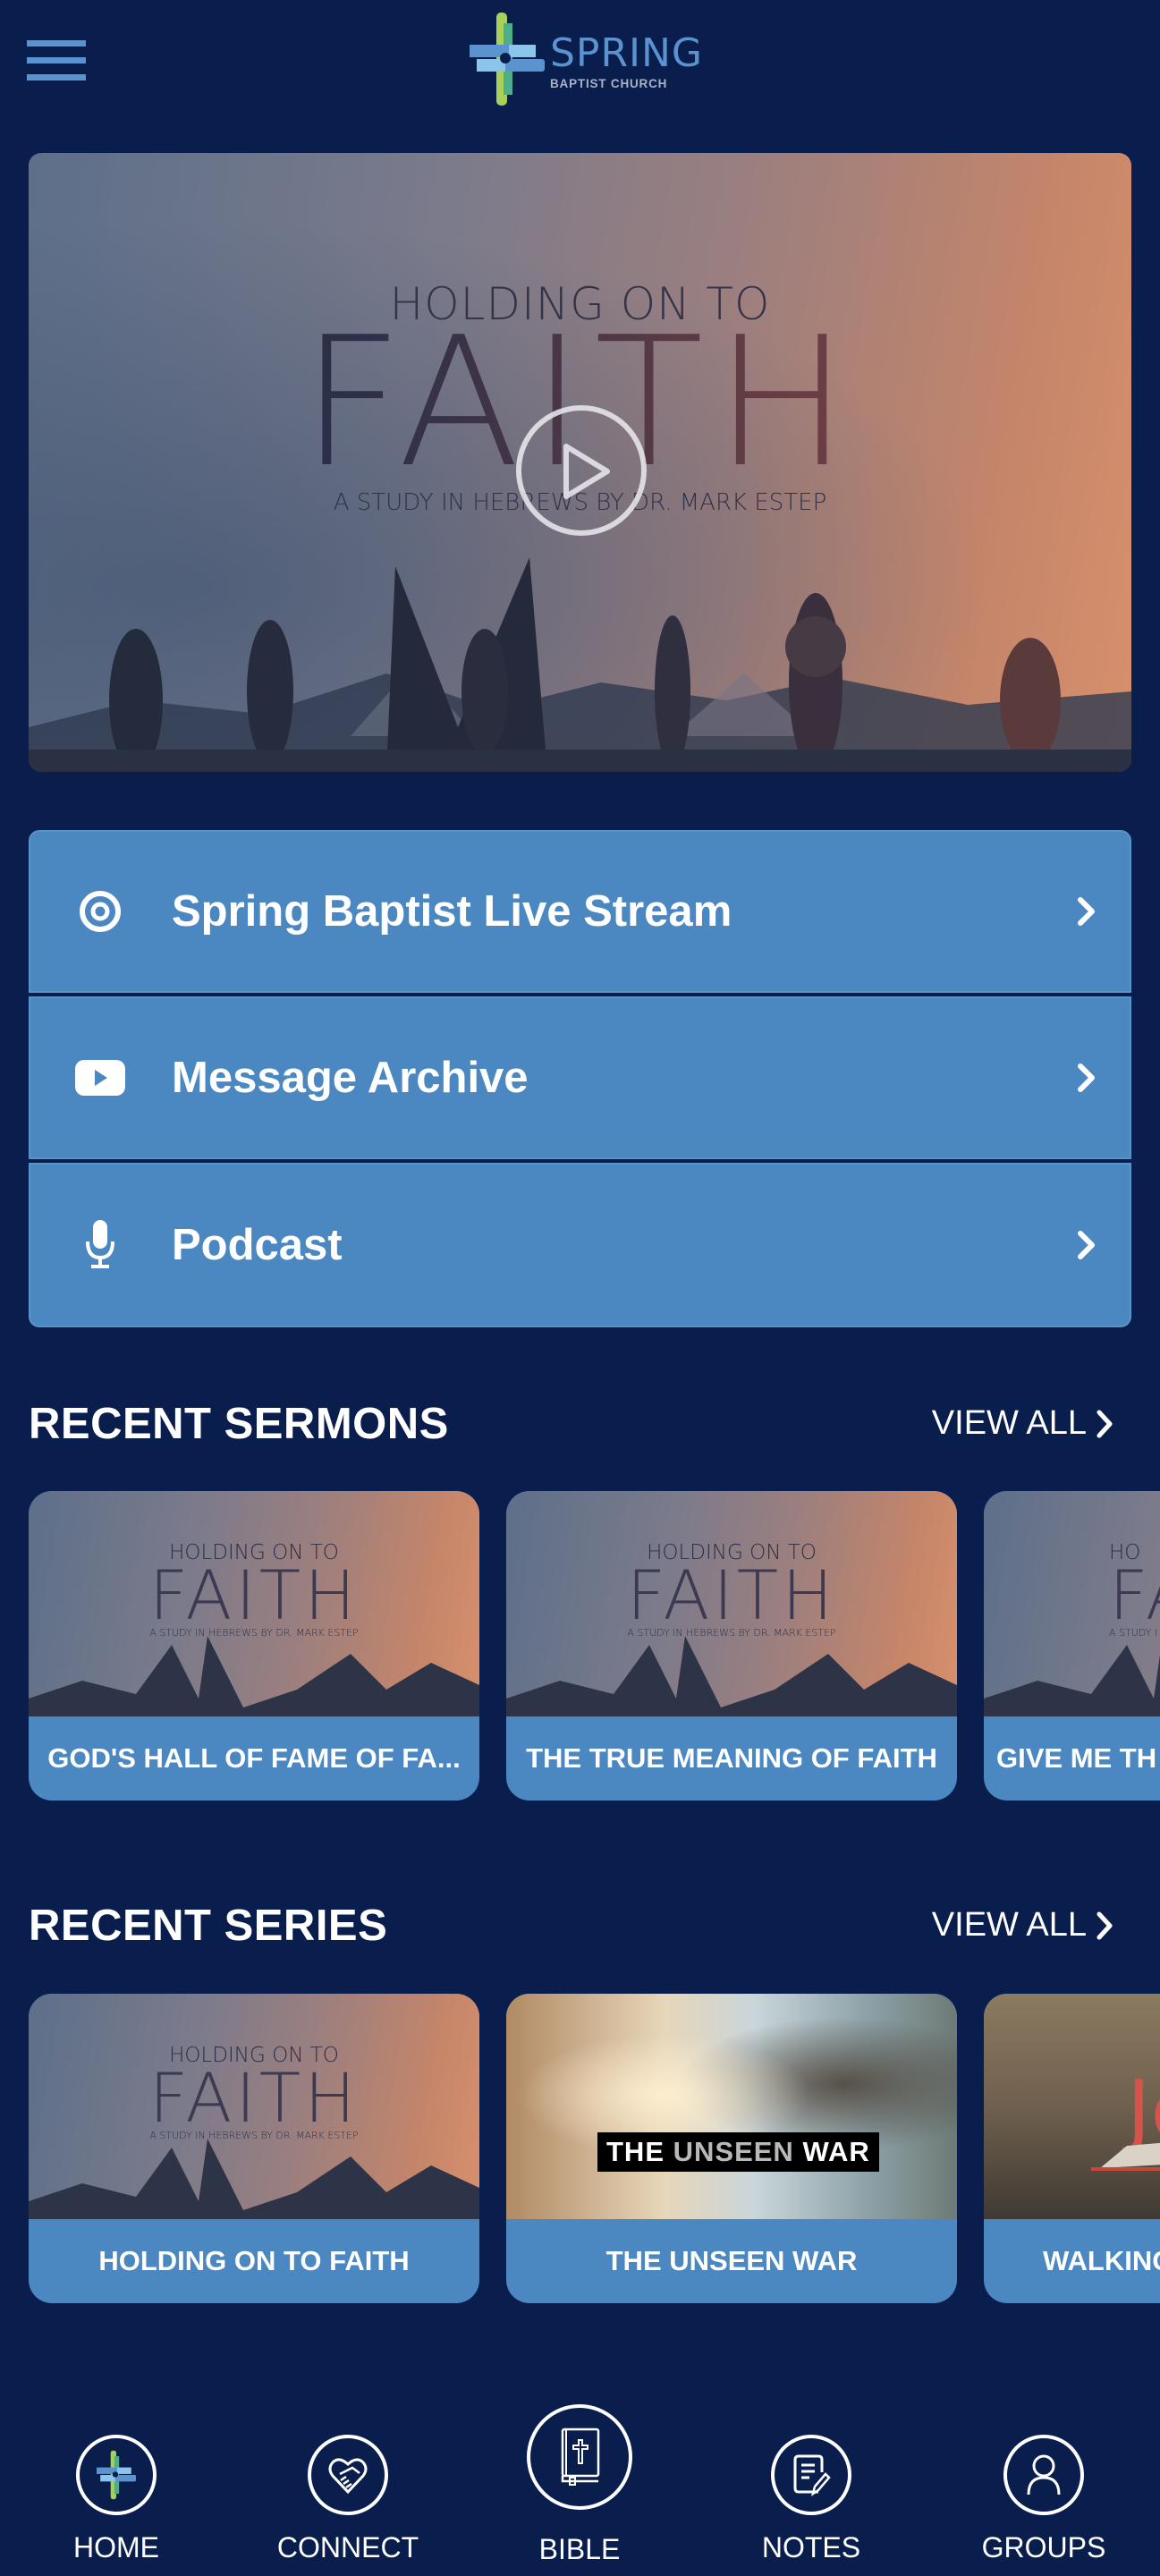 Image resolution: width=1160 pixels, height=2576 pixels. Describe the element at coordinates (100, 1078) in the screenshot. I see `youtube-play-icon` at that location.